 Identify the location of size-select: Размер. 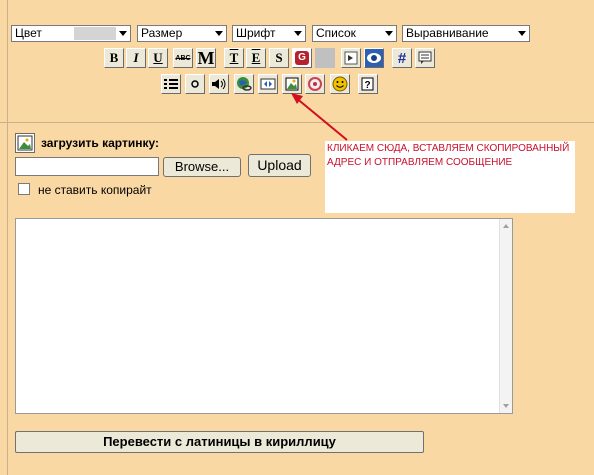
(182, 33).